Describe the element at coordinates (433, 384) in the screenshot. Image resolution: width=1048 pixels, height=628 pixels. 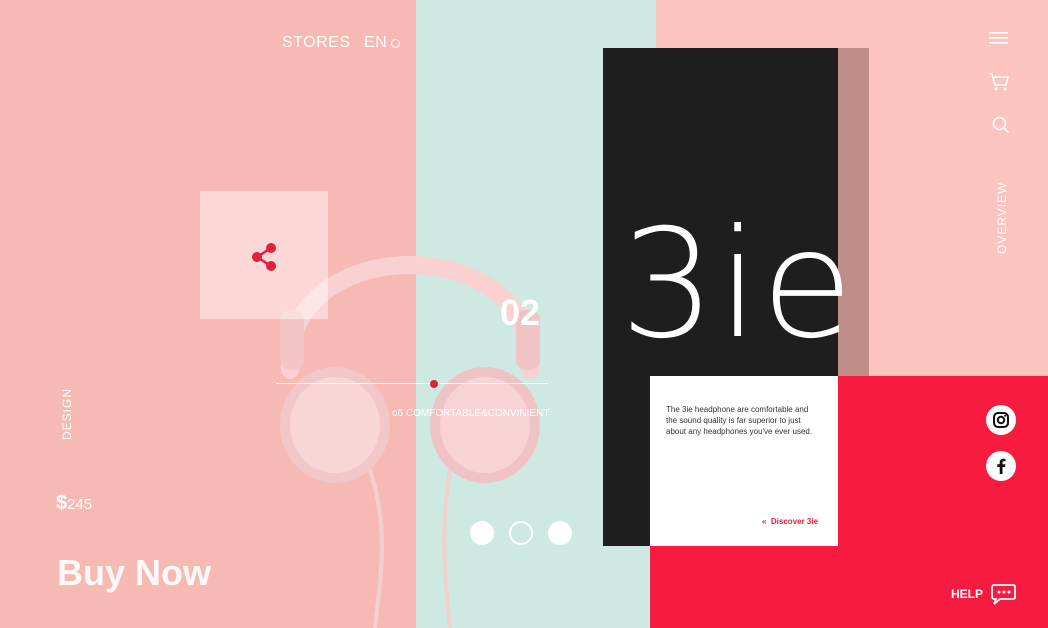
I see `slider-handle` at that location.